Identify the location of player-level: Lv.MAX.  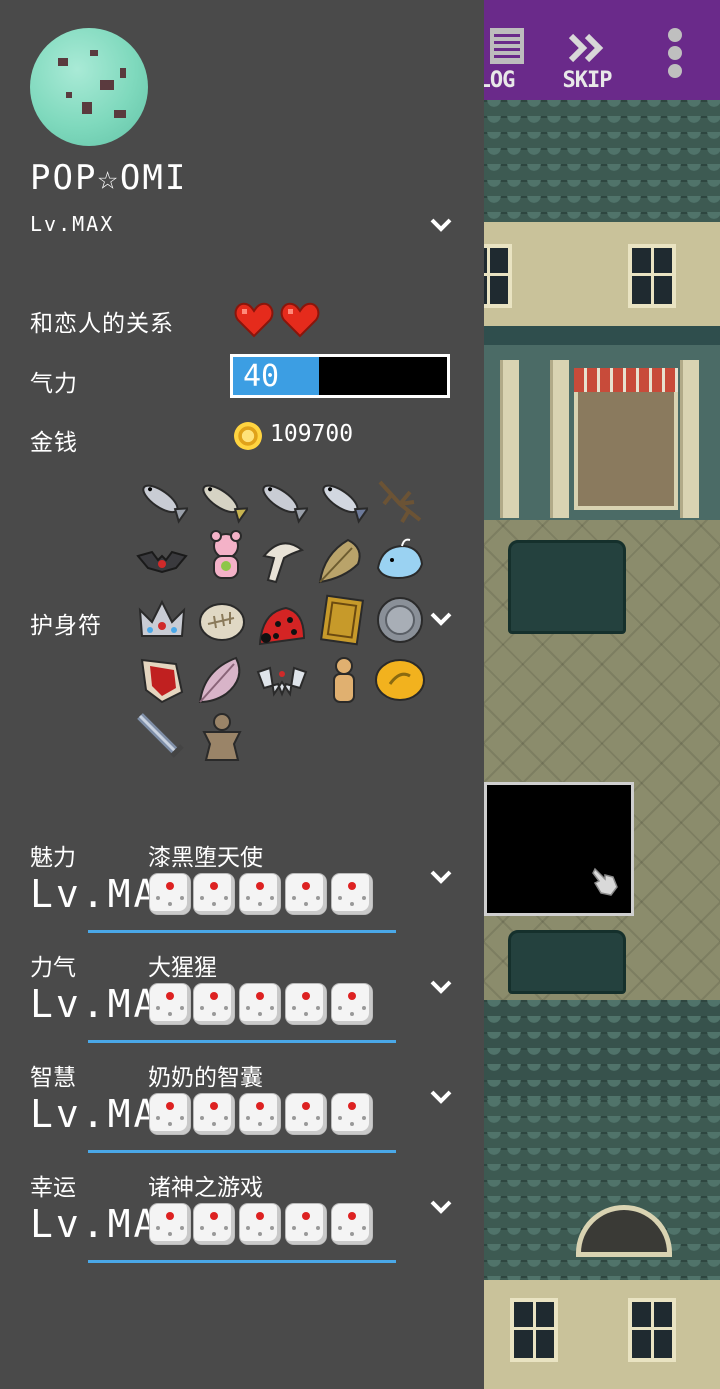
(72, 224).